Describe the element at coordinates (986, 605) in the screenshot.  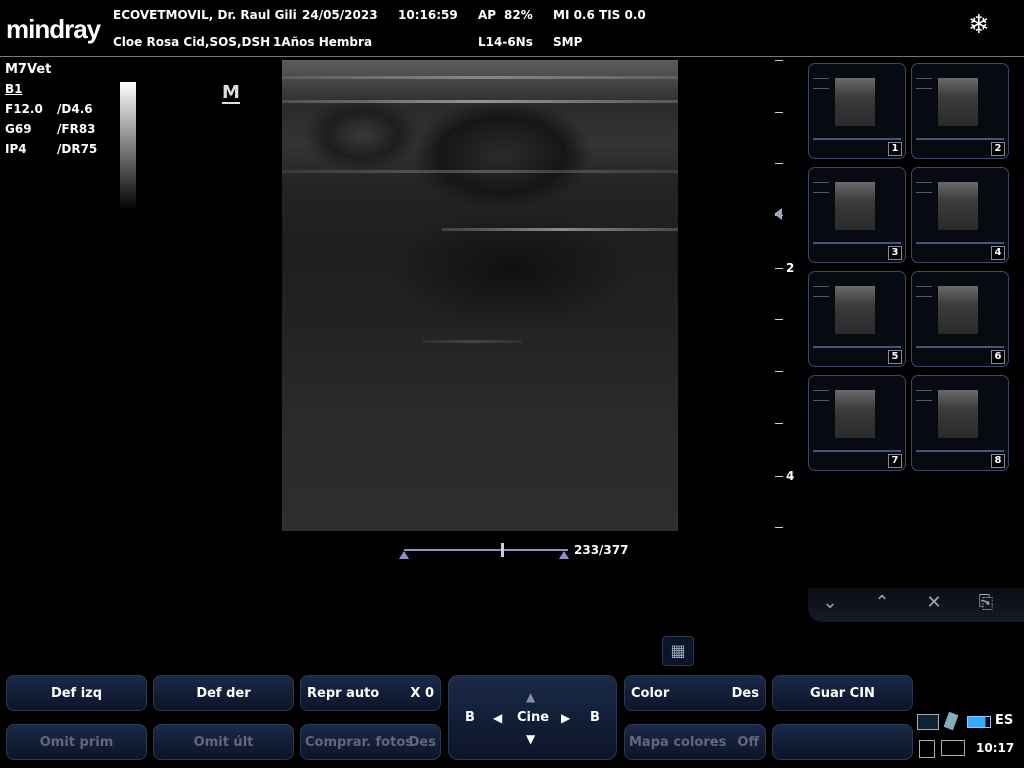
I see `export-icon: ⎘` at that location.